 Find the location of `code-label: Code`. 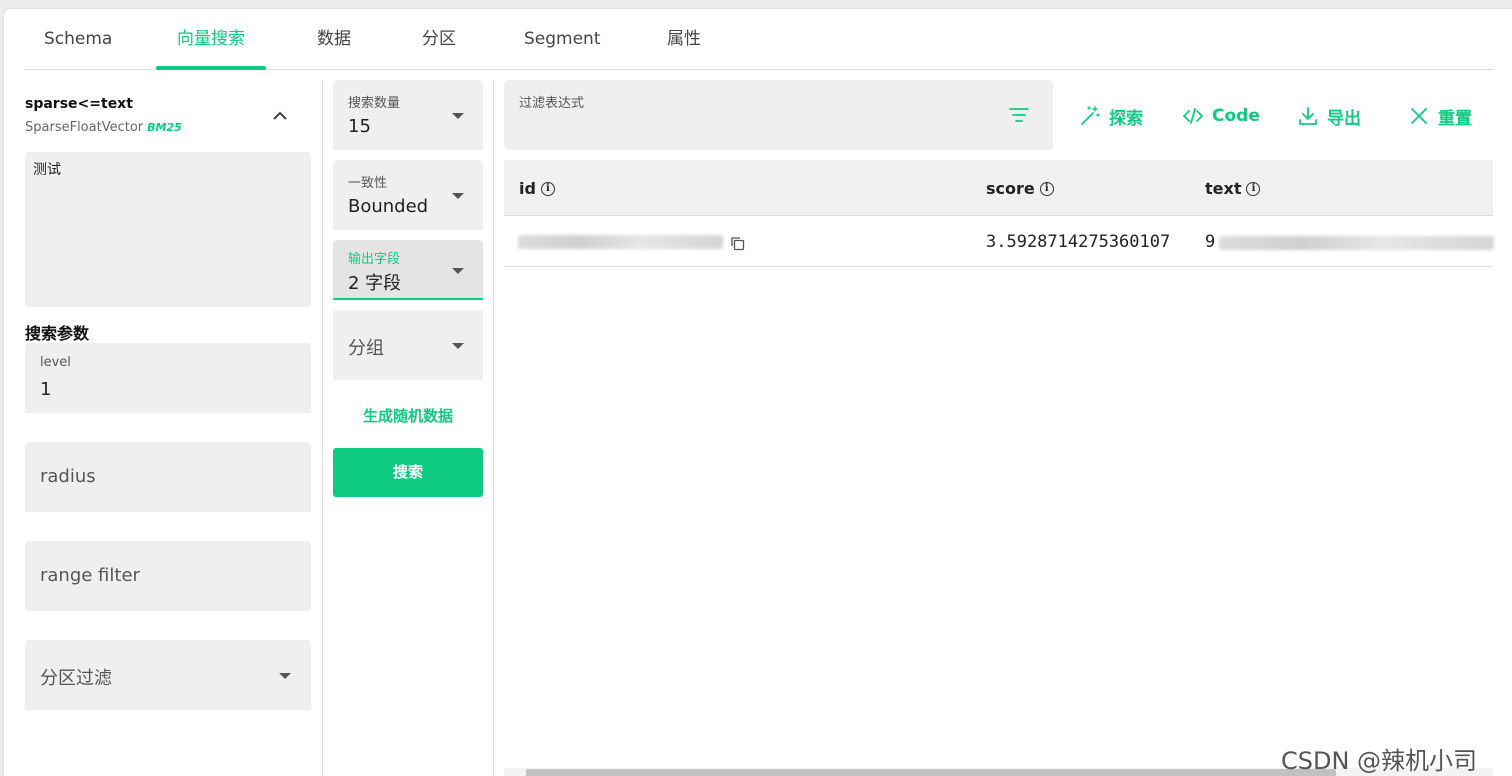

code-label: Code is located at coordinates (1236, 116).